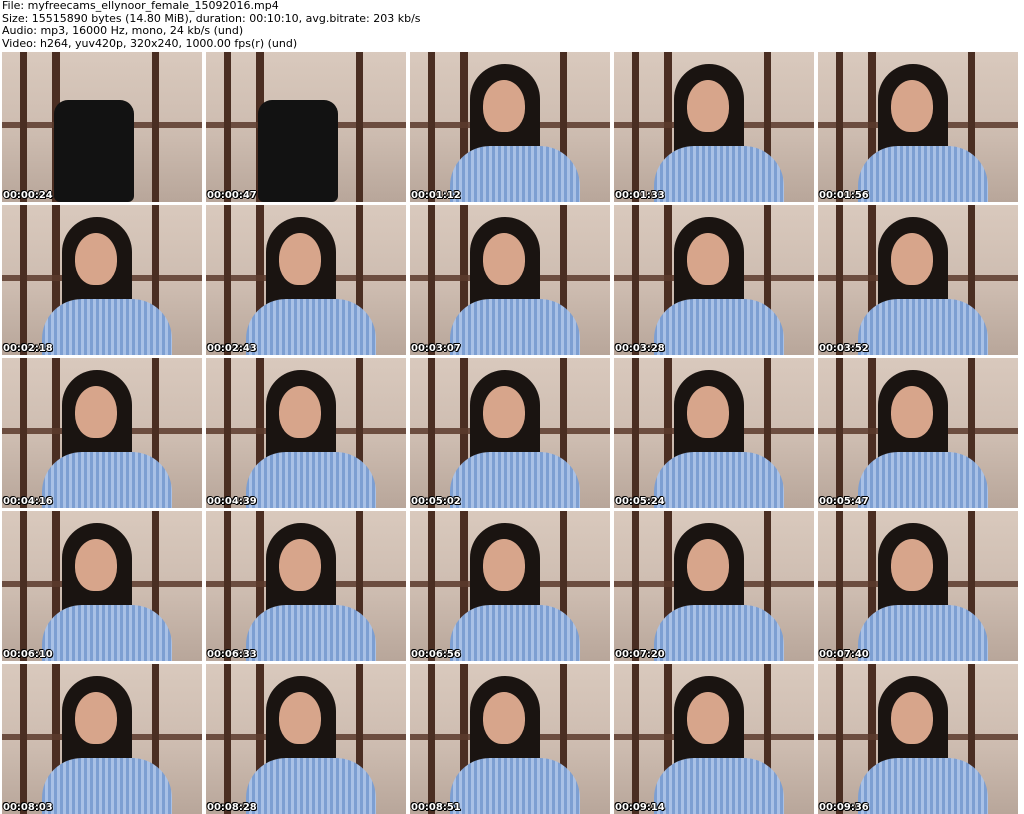 The height and width of the screenshot is (814, 1024). I want to click on thumbnail-timestamp: 00:01:33, so click(640, 195).